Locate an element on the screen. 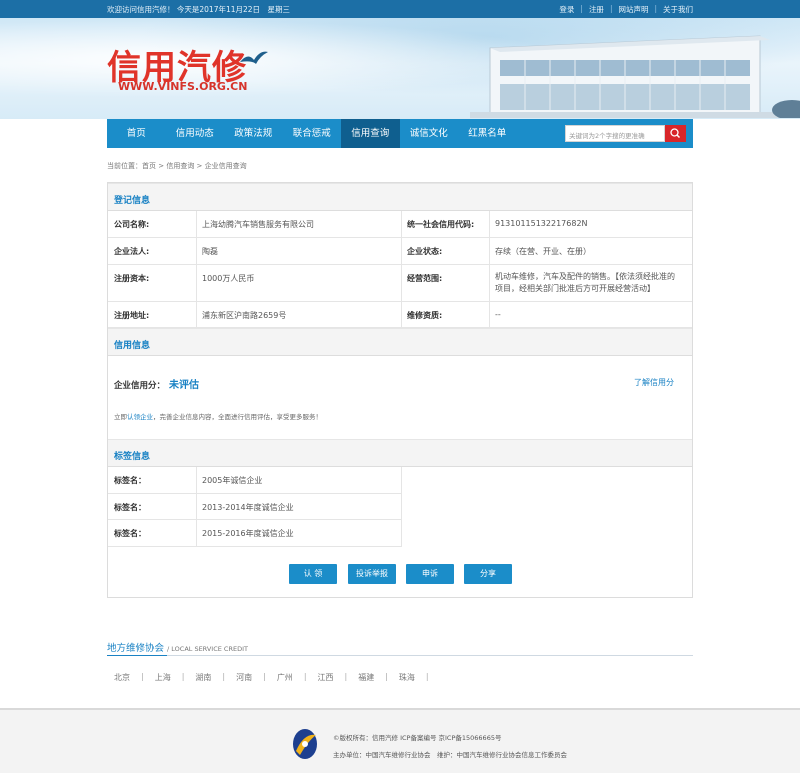 The width and height of the screenshot is (800, 773). credit-score-label: 企业信用分： is located at coordinates (140, 386).